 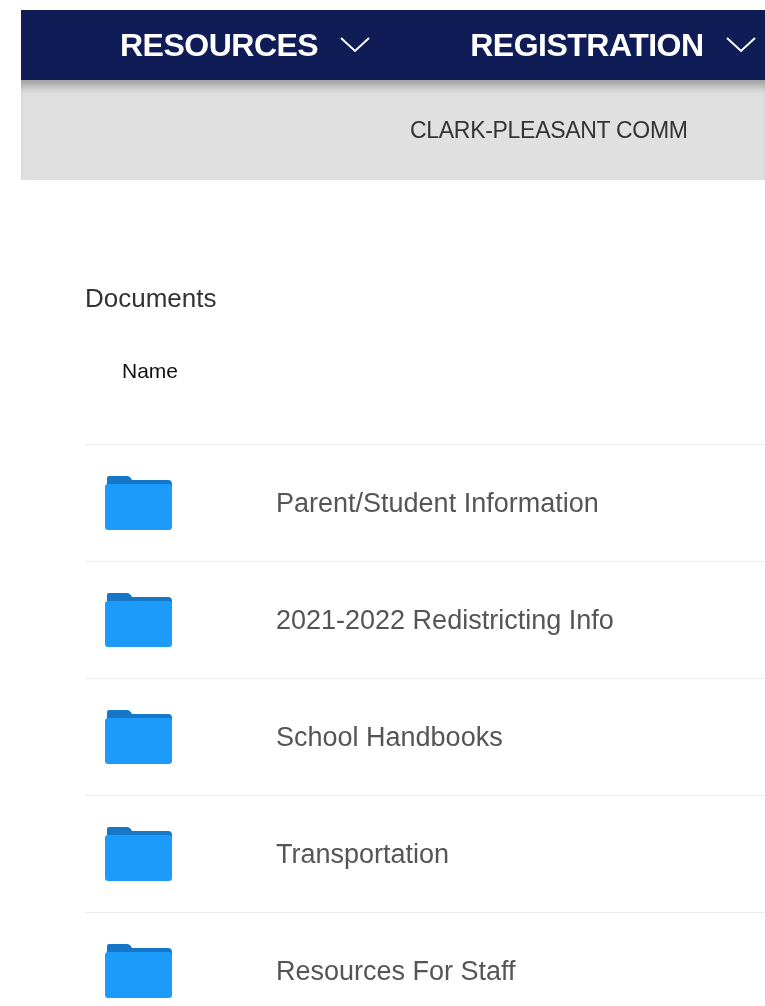 I want to click on banner-title: CLARK-PLEASANT COMM, so click(x=549, y=130).